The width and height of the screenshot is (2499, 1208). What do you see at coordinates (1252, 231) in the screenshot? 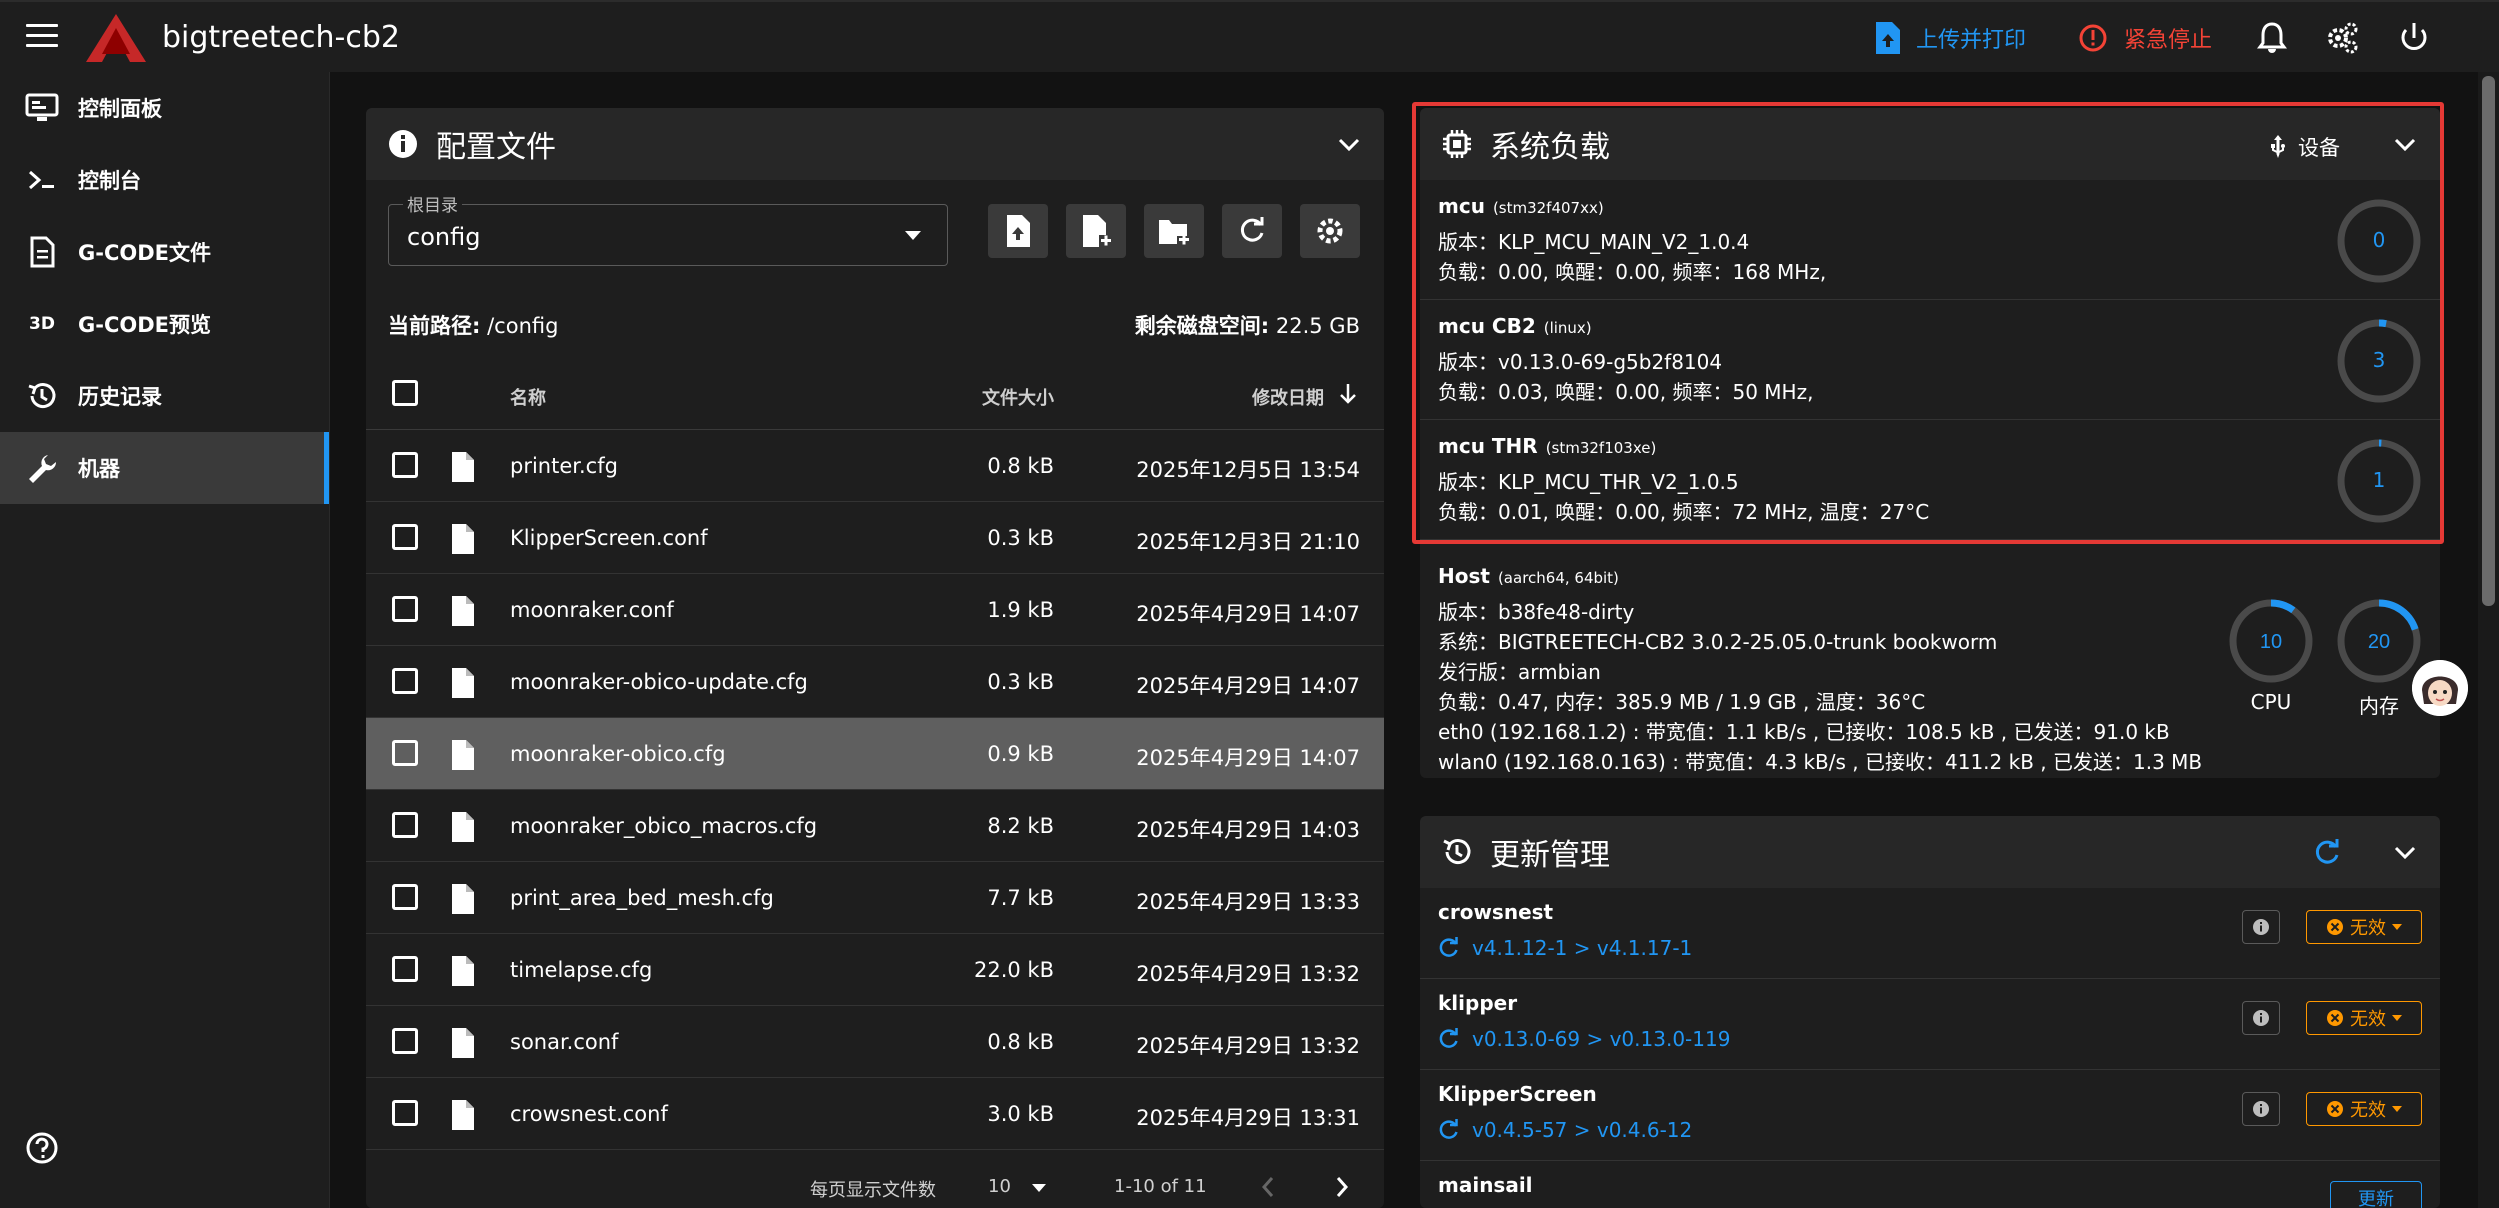
I see `refresh-button` at bounding box center [1252, 231].